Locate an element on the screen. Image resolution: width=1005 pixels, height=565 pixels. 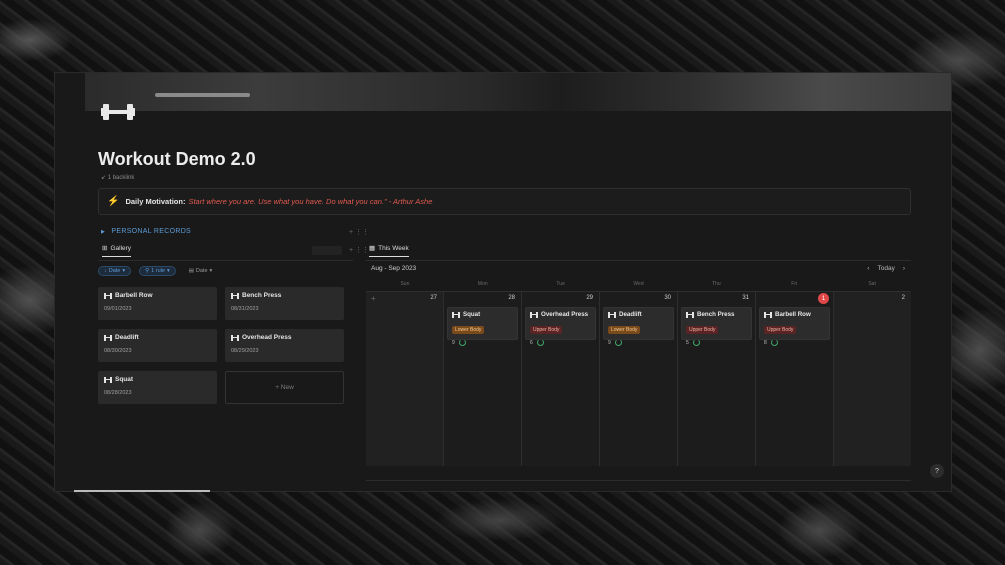
callout-label: Daily Motivation: is located at coordinates (155, 201).